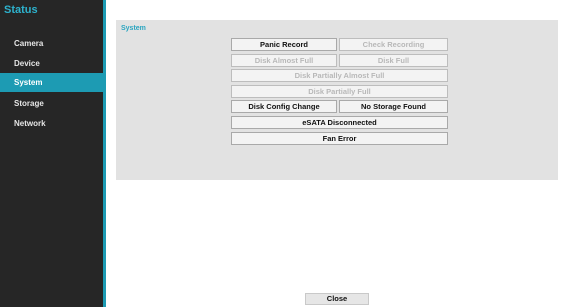 The image size is (563, 307). I want to click on fan-error-button: Fan Error, so click(339, 138).